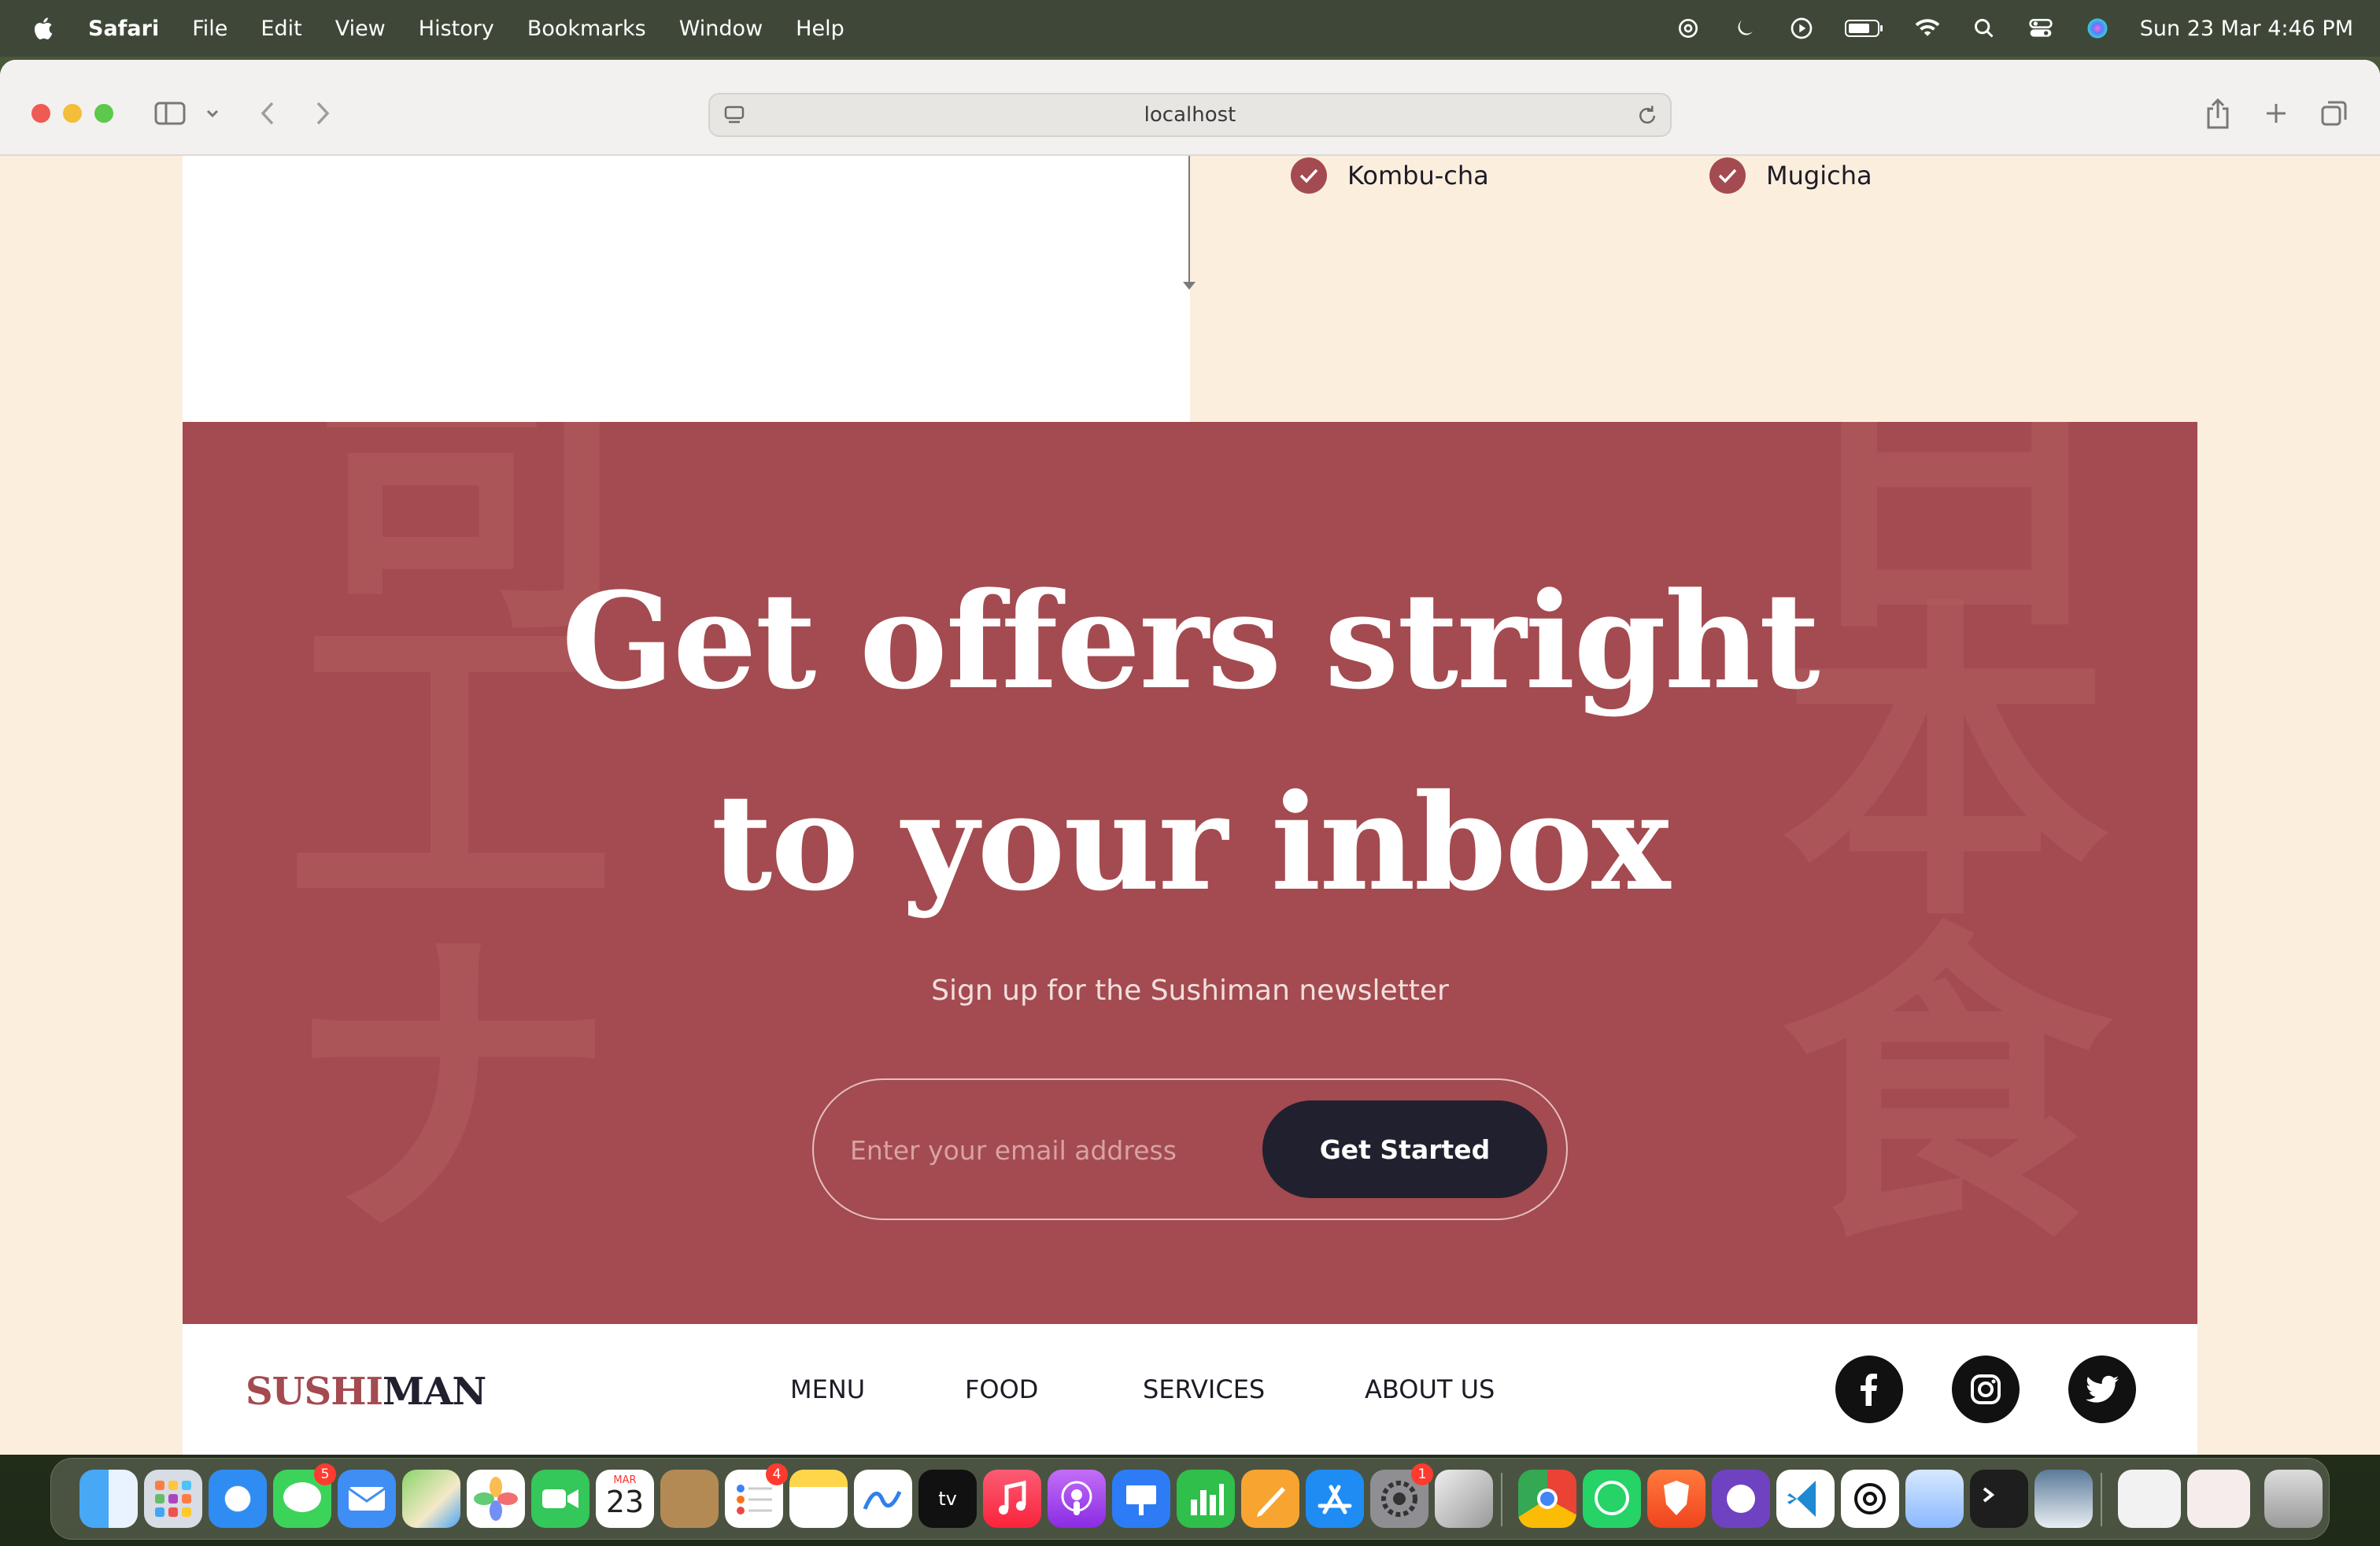 Image resolution: width=2380 pixels, height=1546 pixels. What do you see at coordinates (2063, 1499) in the screenshot?
I see `preview-icon` at bounding box center [2063, 1499].